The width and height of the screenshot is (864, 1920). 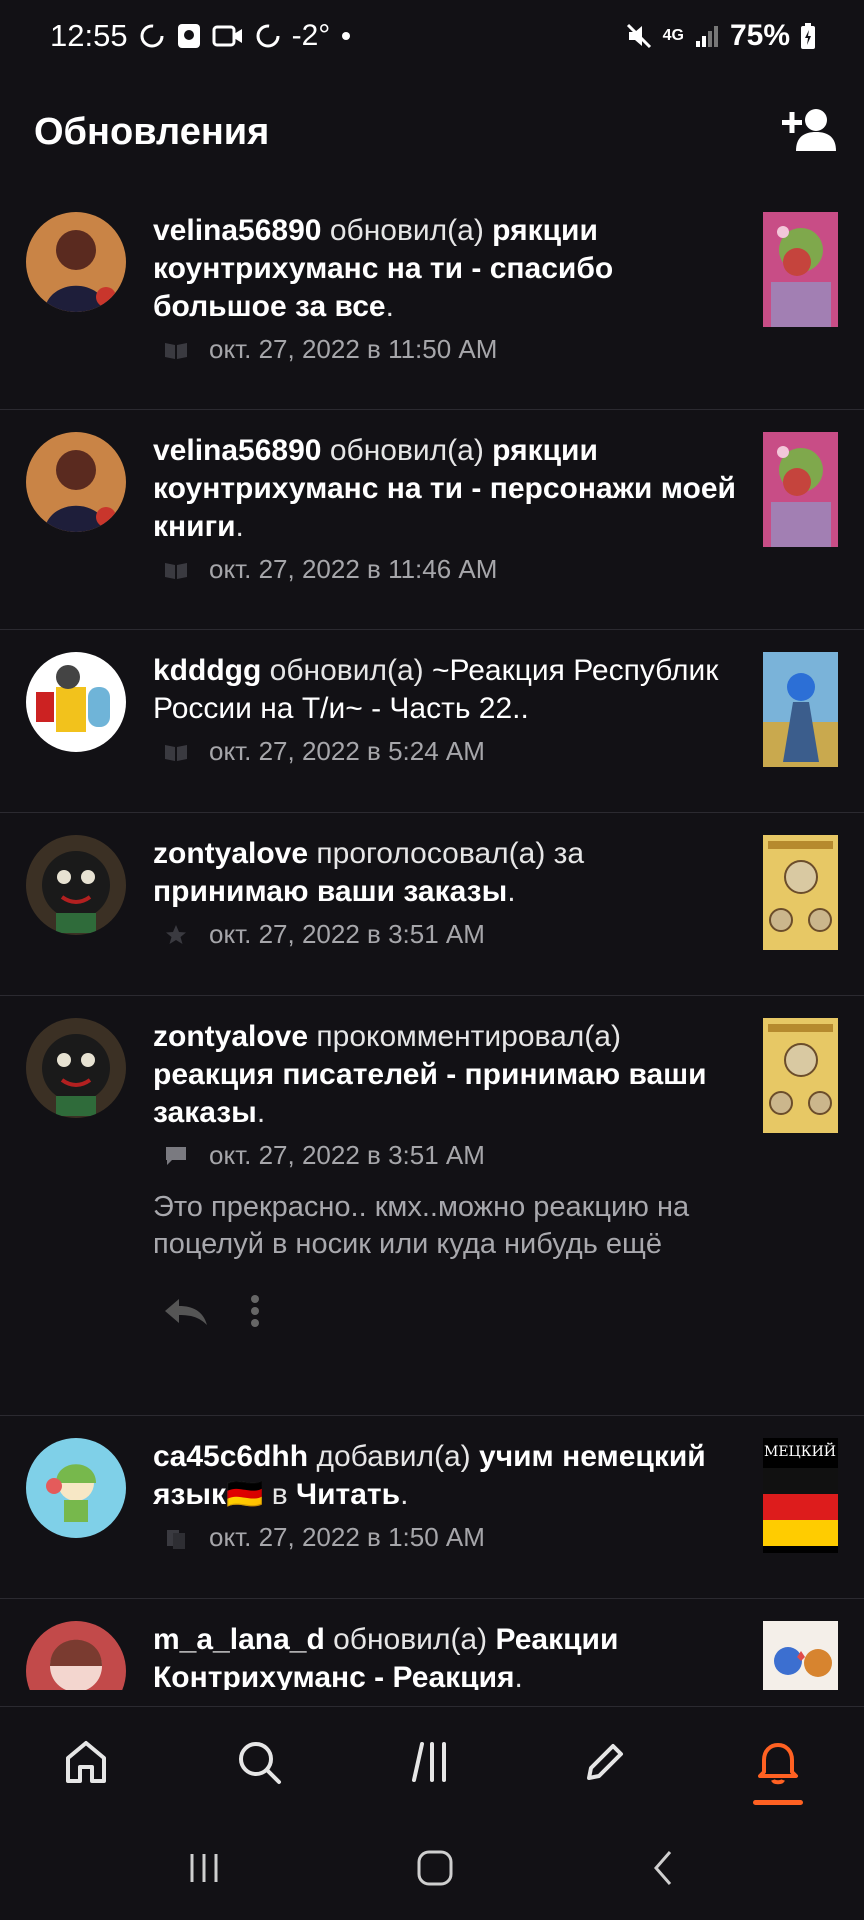 I want to click on feed-meta: окт. 27, 2022 в 11:46 AM, so click(x=449, y=569).